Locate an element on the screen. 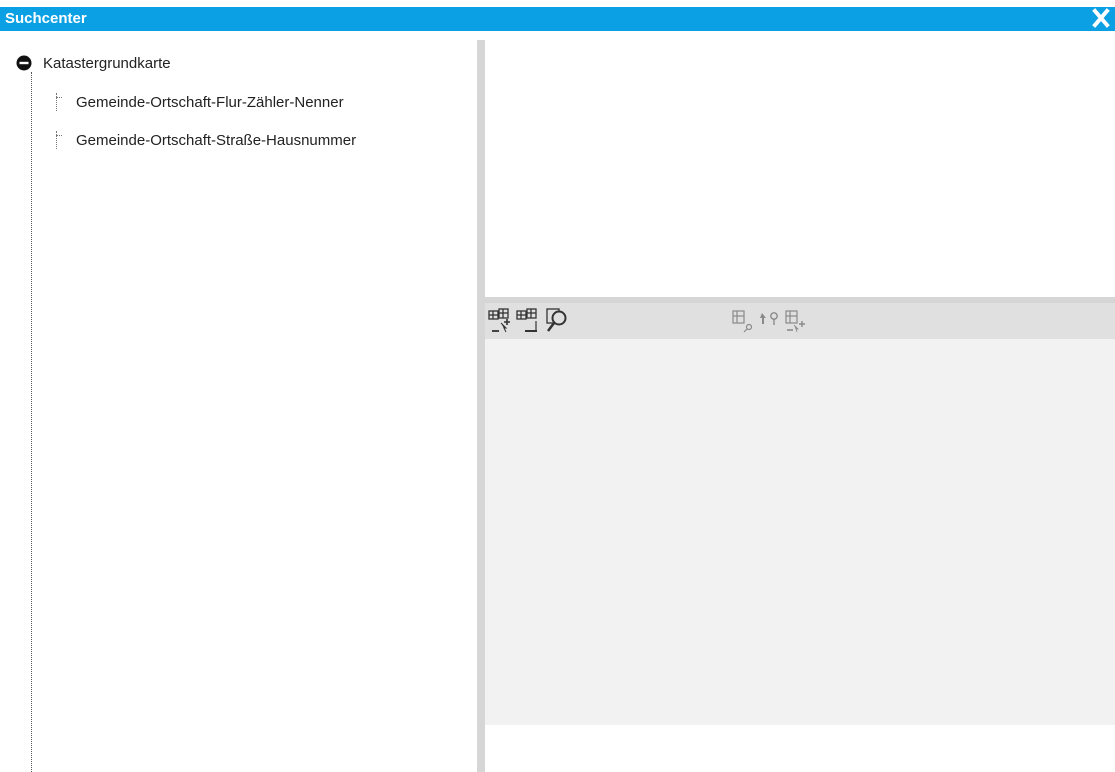 The image size is (1115, 772). pick-location-icon is located at coordinates (769, 318).